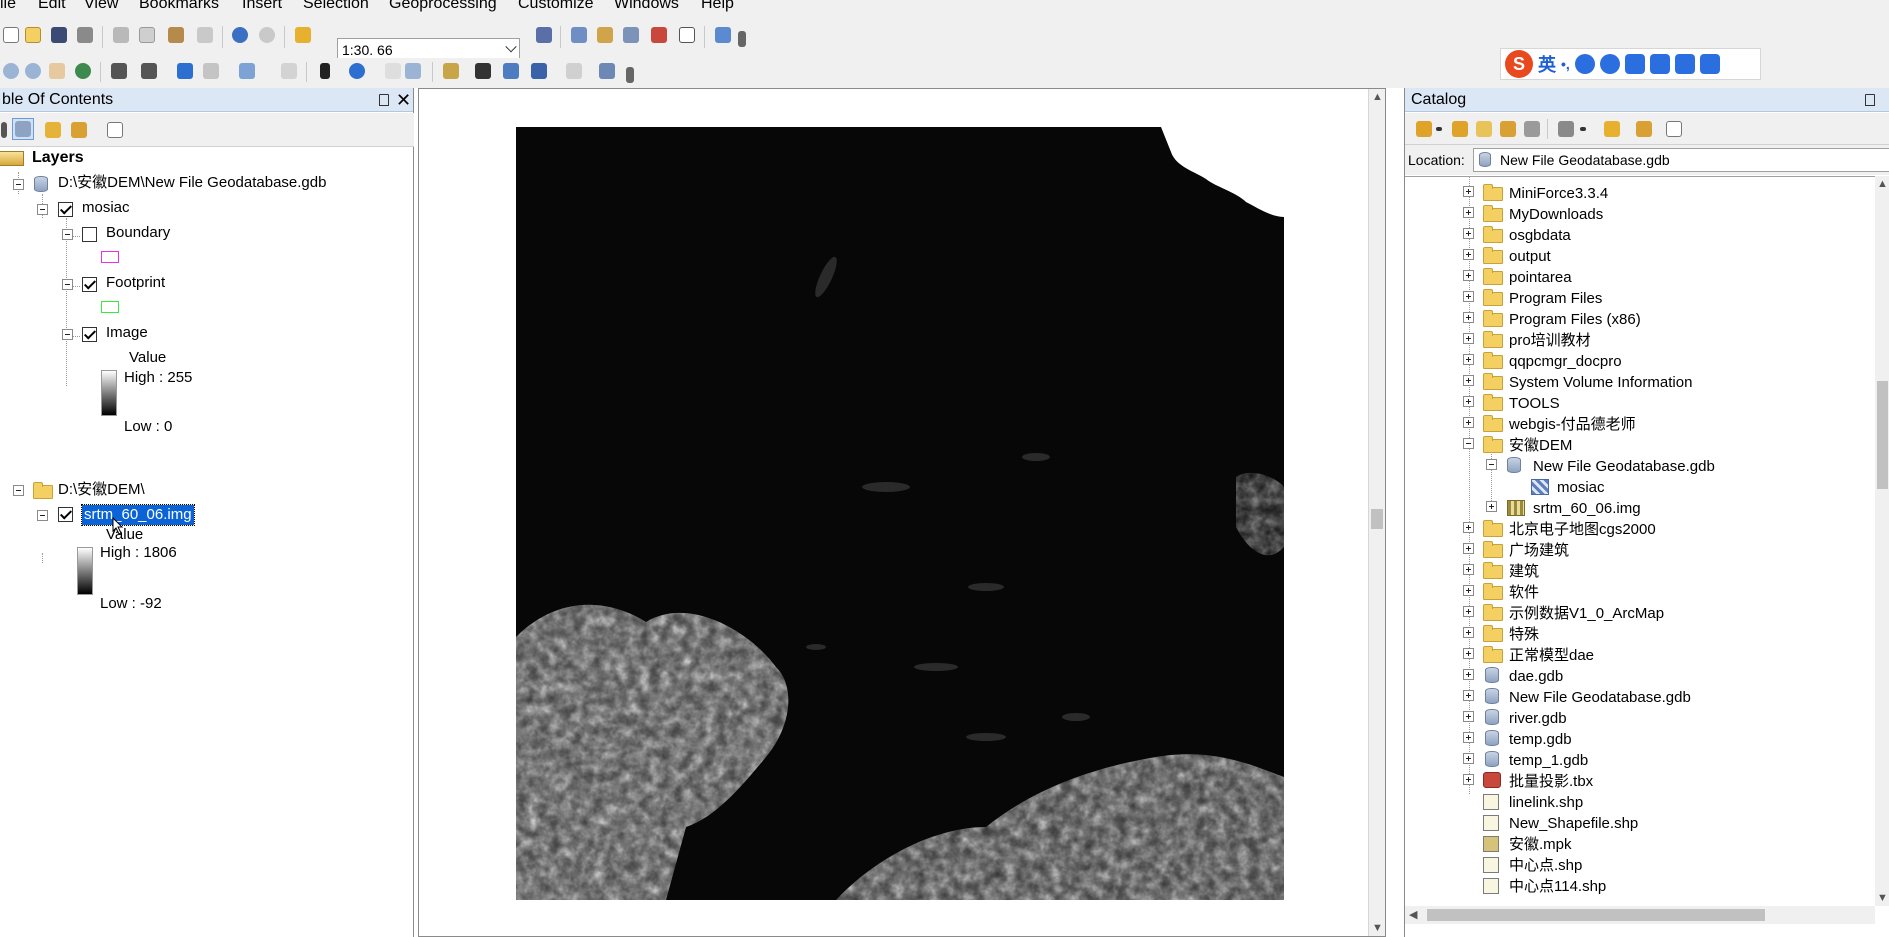  What do you see at coordinates (1572, 424) in the screenshot?
I see `catalog-item: webgis-付品德老师` at bounding box center [1572, 424].